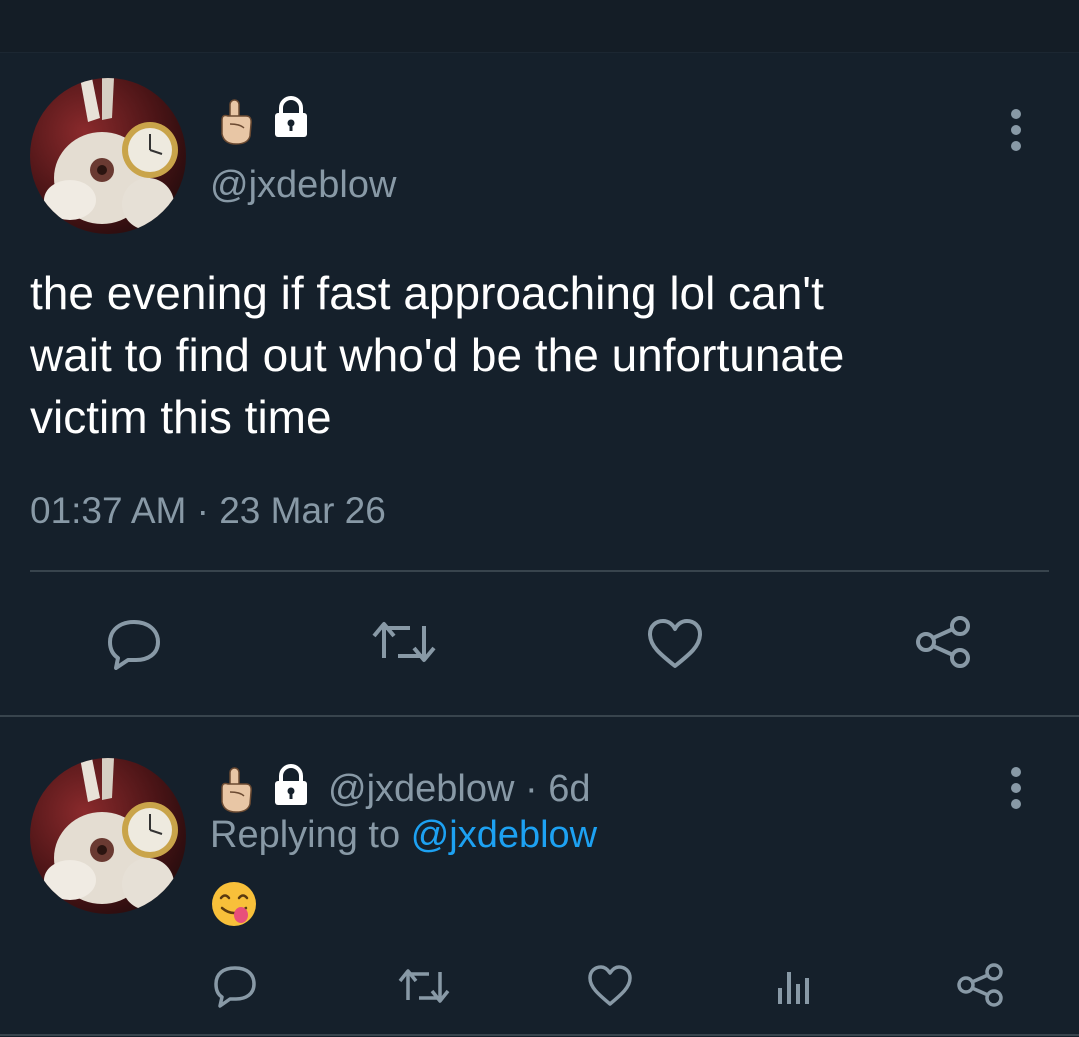 The width and height of the screenshot is (1079, 1037). What do you see at coordinates (403, 835) in the screenshot?
I see `replying-to: Replying to @jxdeblow` at bounding box center [403, 835].